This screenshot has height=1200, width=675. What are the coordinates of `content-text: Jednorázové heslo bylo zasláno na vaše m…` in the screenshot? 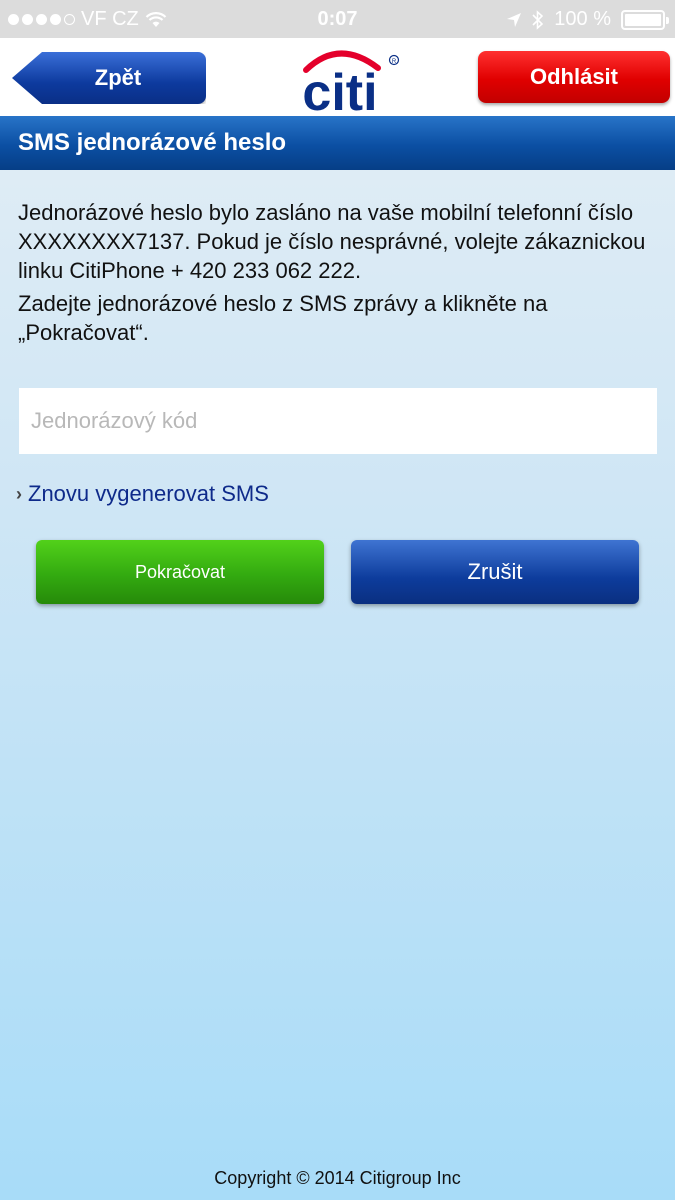 It's located at (338, 274).